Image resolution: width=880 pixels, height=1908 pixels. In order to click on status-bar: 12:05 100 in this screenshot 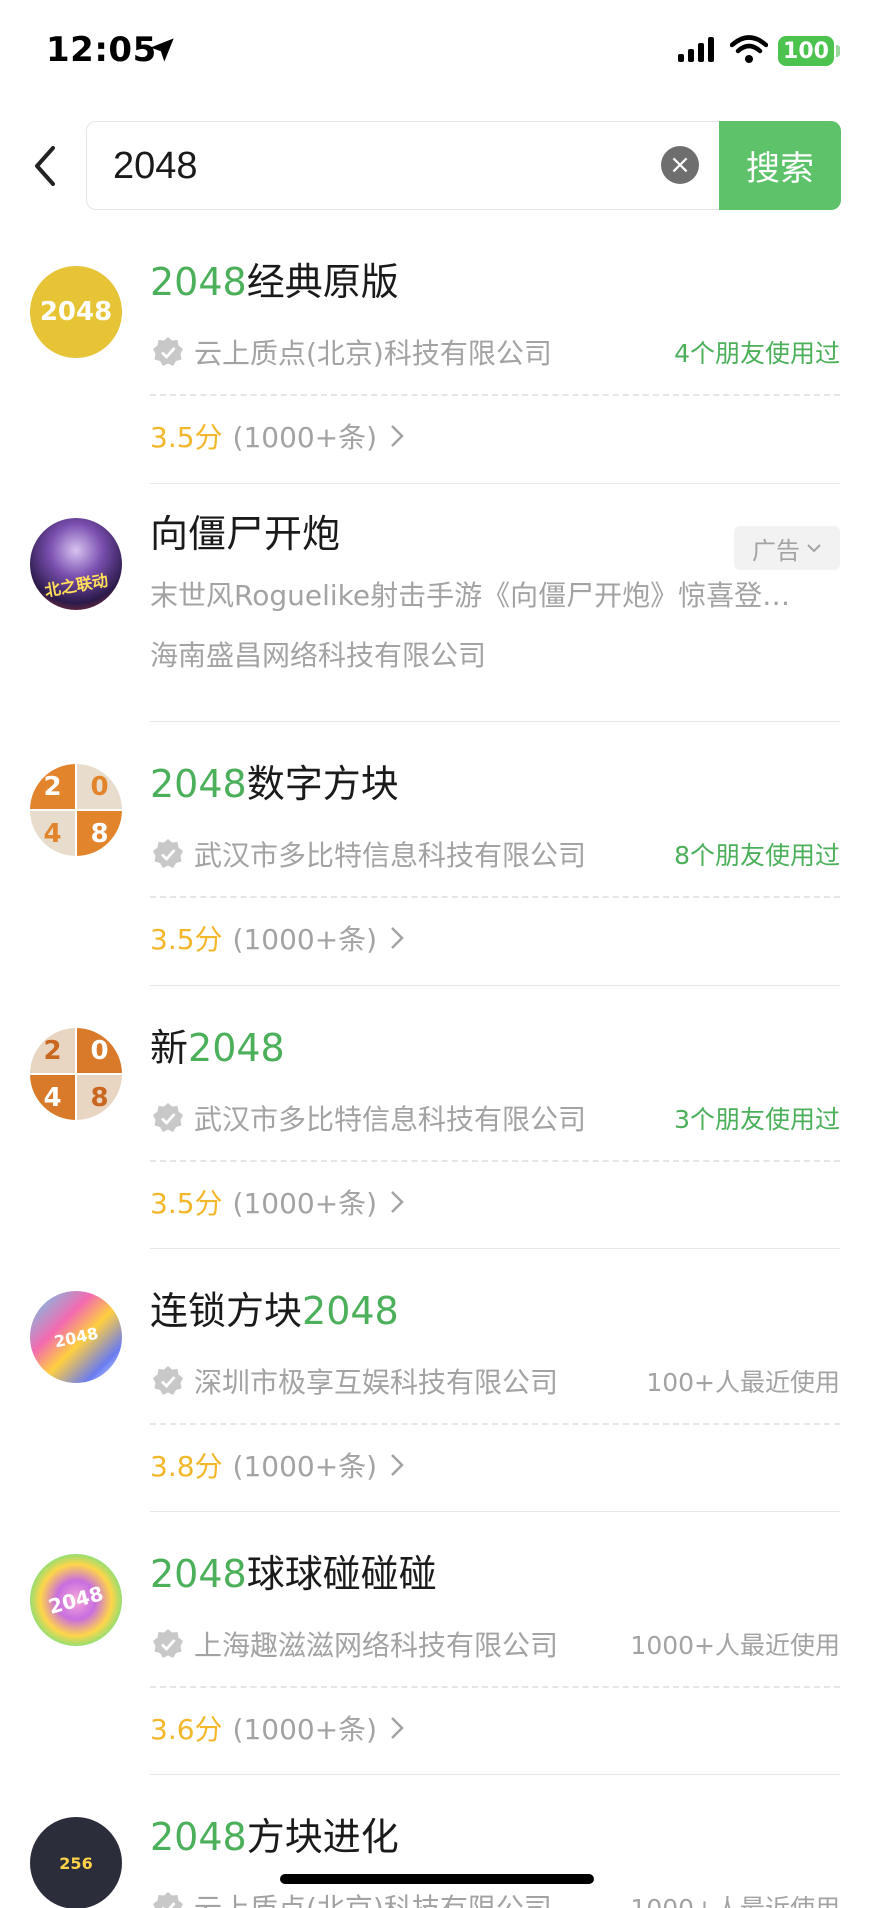, I will do `click(440, 50)`.